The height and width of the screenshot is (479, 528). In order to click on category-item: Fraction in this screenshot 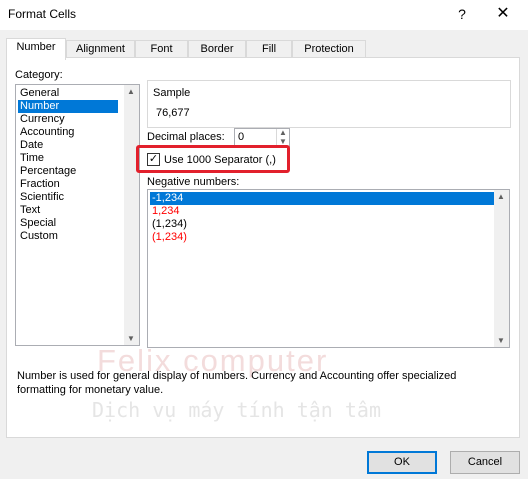, I will do `click(68, 184)`.